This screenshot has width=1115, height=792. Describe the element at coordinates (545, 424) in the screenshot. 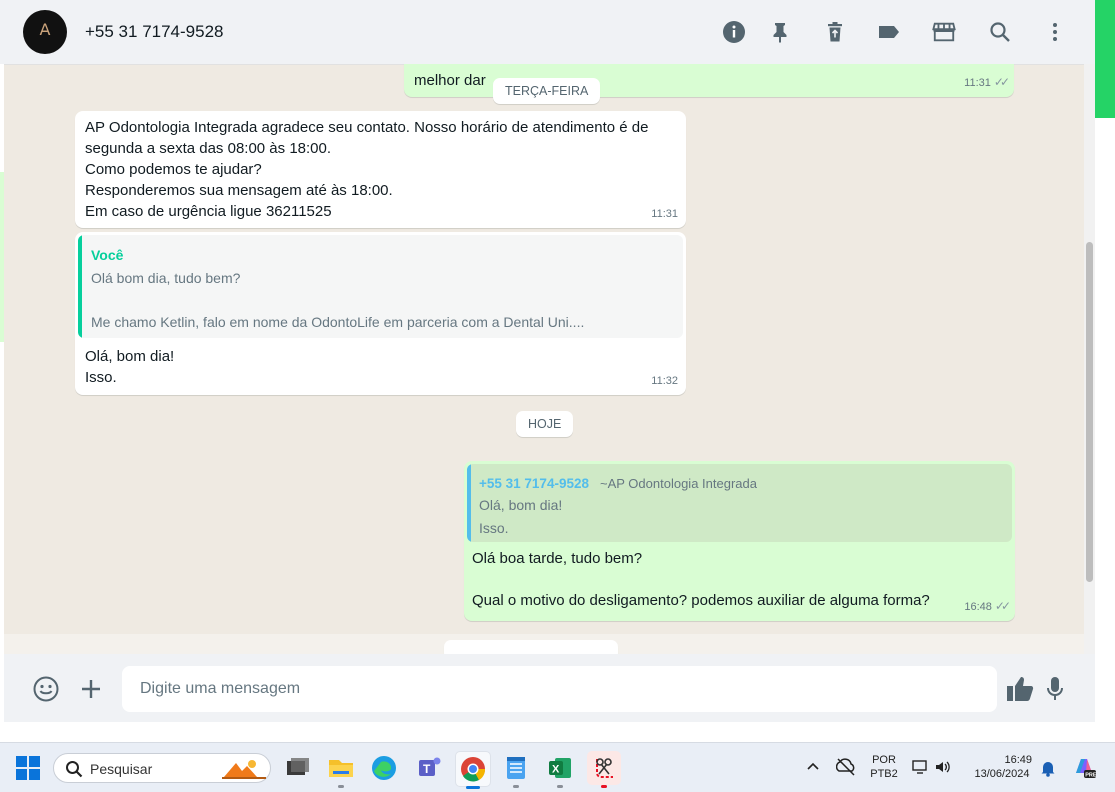

I see `date-separator: HOJE` at that location.